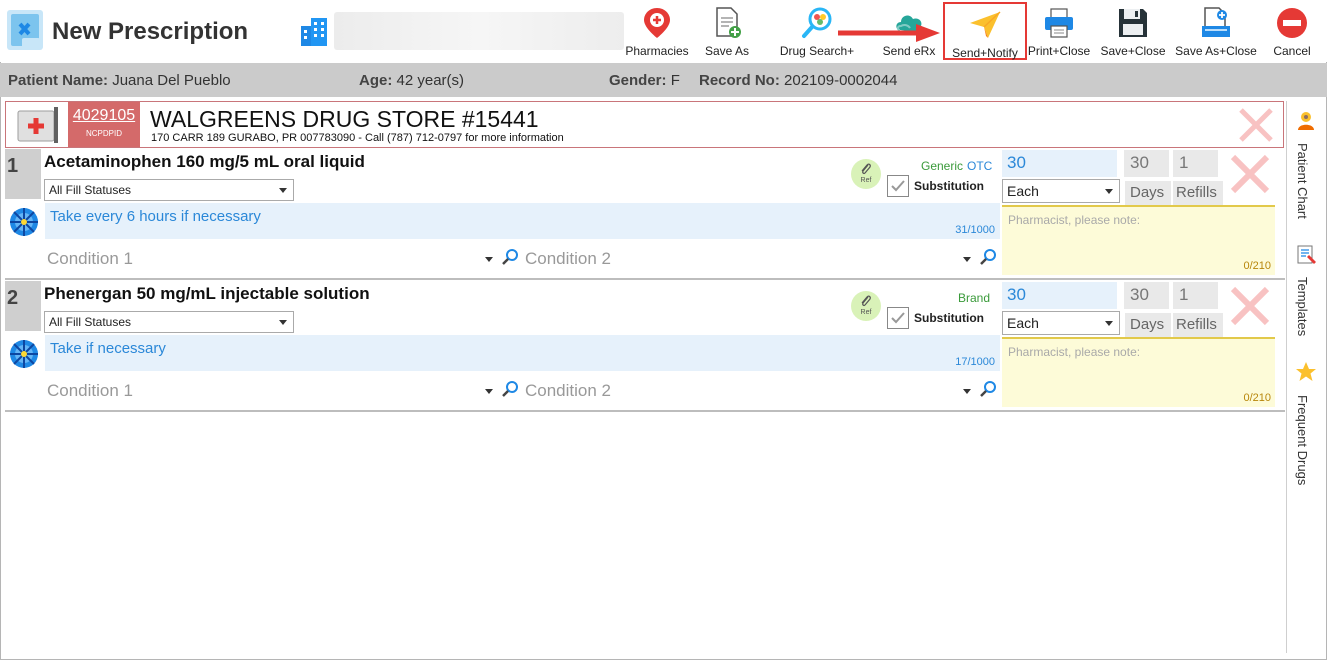 Image resolution: width=1327 pixels, height=660 pixels. I want to click on redacted-practice-name, so click(479, 31).